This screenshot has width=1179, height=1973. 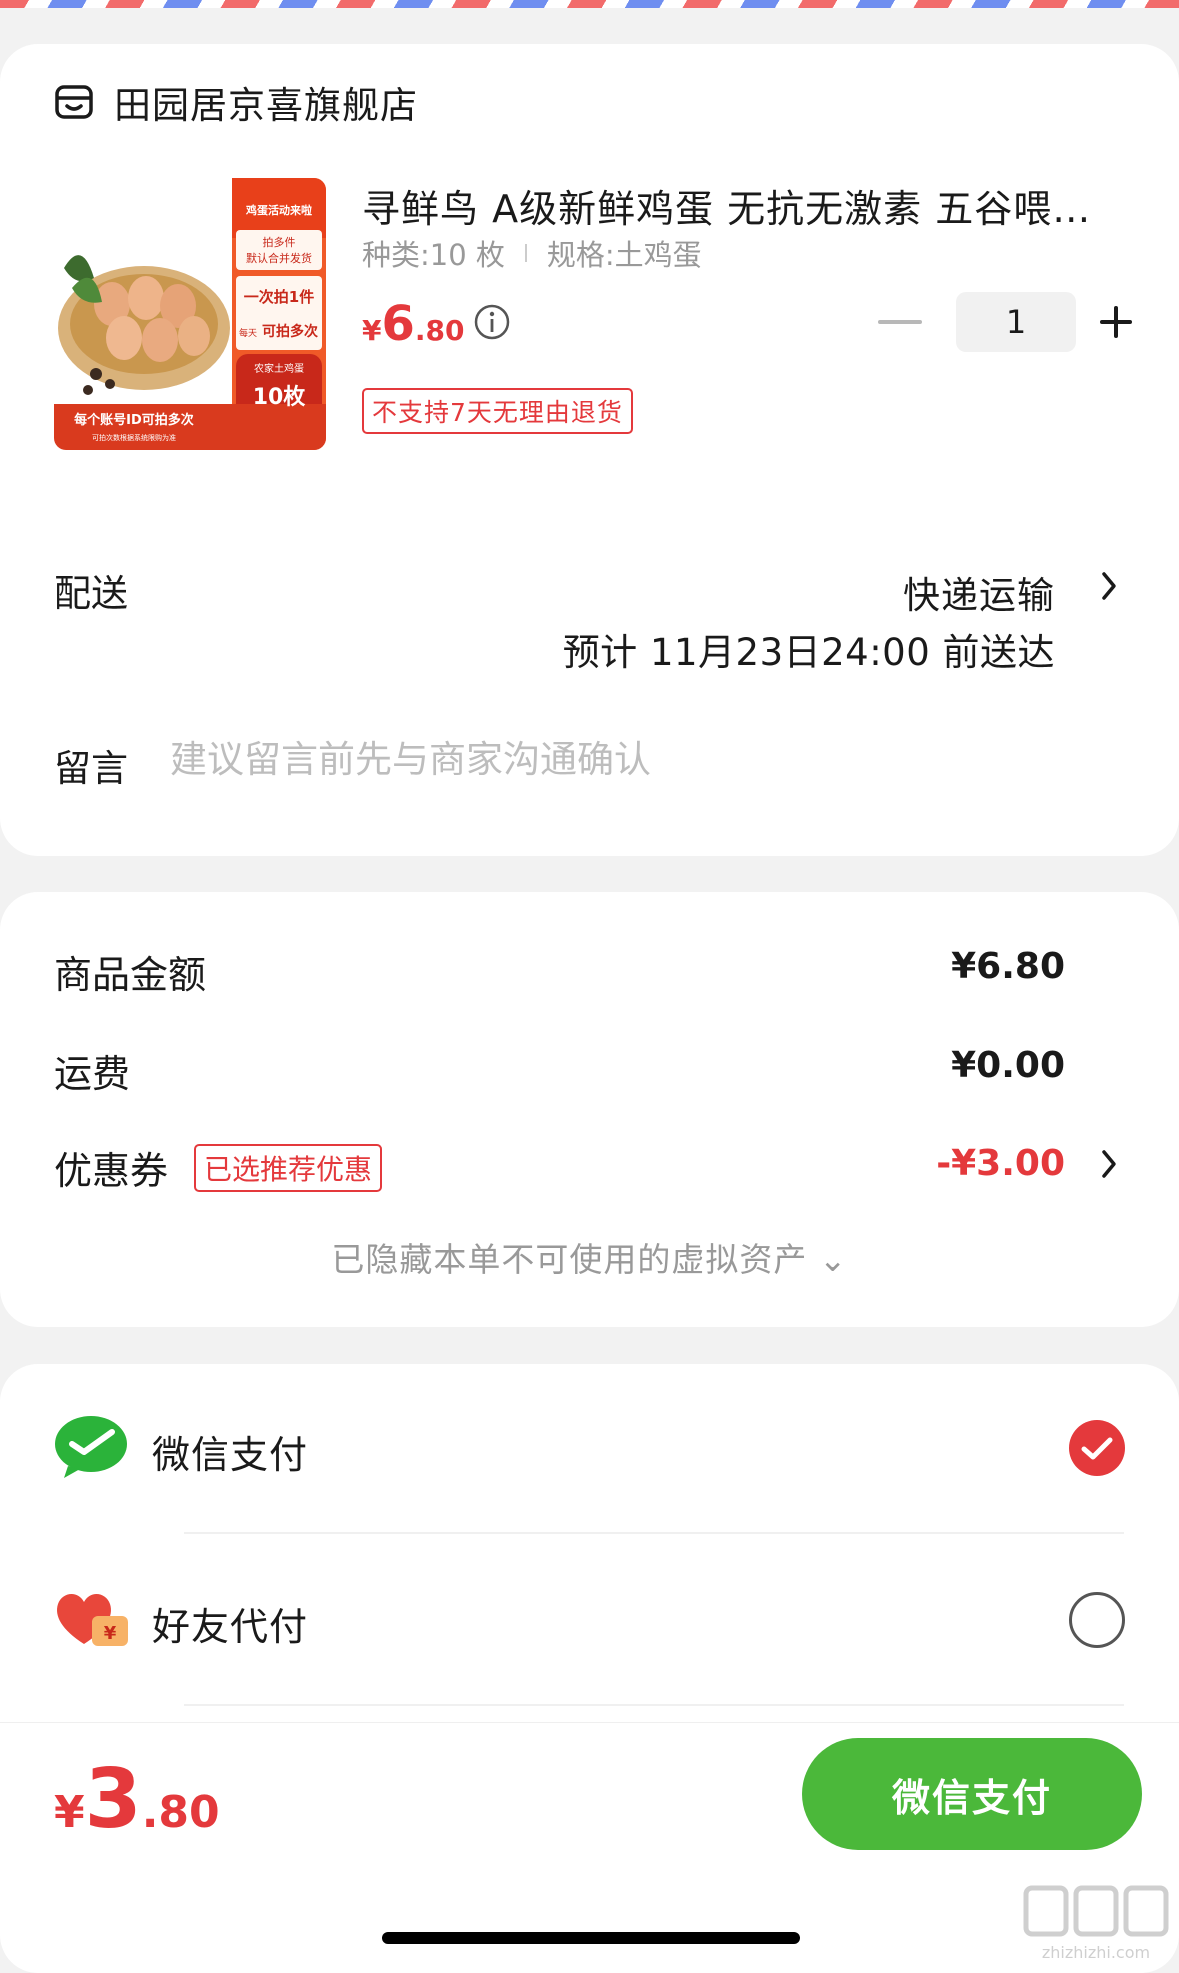 What do you see at coordinates (398, 324) in the screenshot?
I see `price-integer: 6` at bounding box center [398, 324].